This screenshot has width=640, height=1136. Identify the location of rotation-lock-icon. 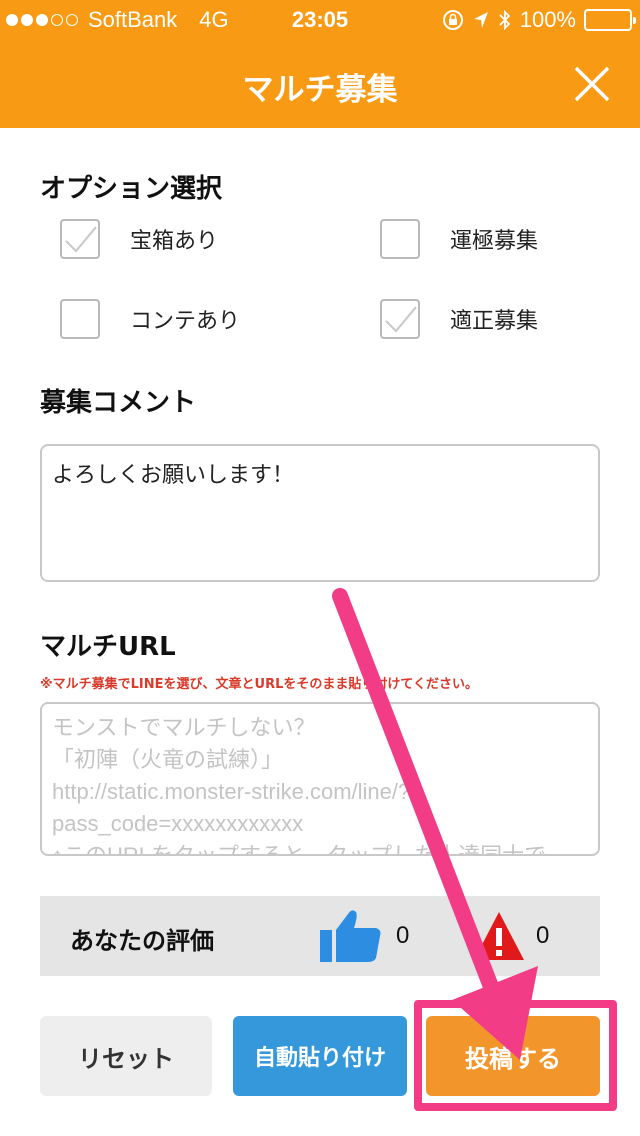
(452, 20).